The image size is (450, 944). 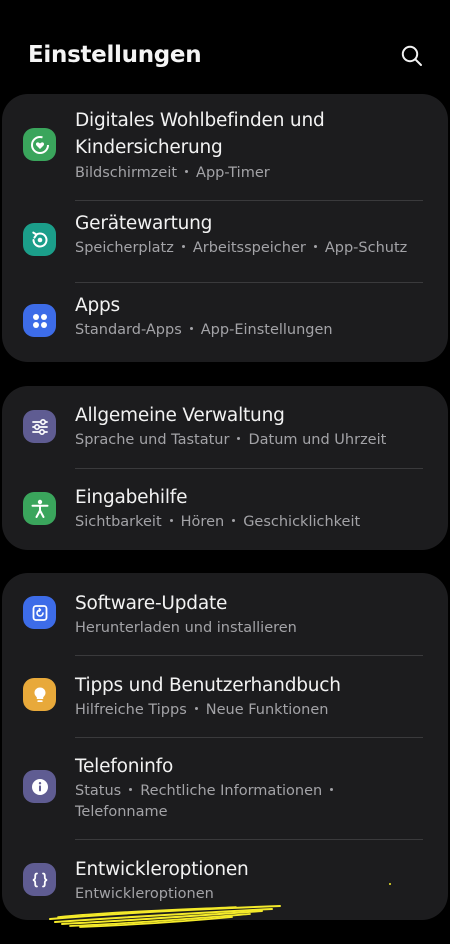 I want to click on item-subtitle-line2: Telefonname, so click(x=121, y=812).